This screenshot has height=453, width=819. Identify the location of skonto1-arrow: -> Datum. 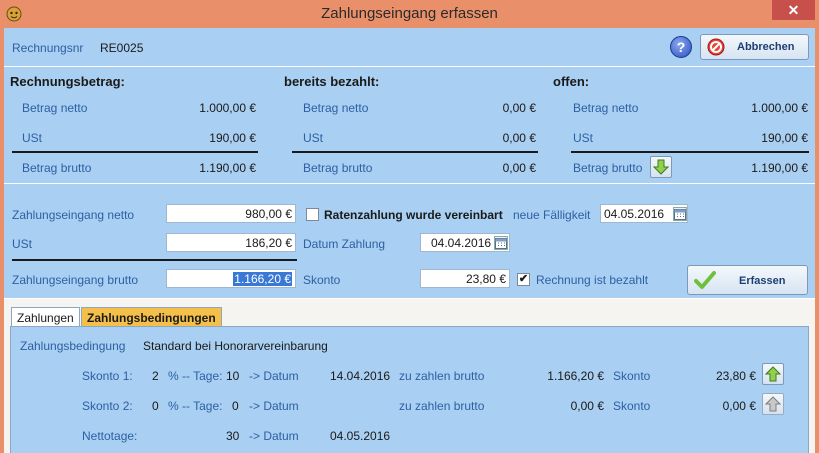
(274, 376).